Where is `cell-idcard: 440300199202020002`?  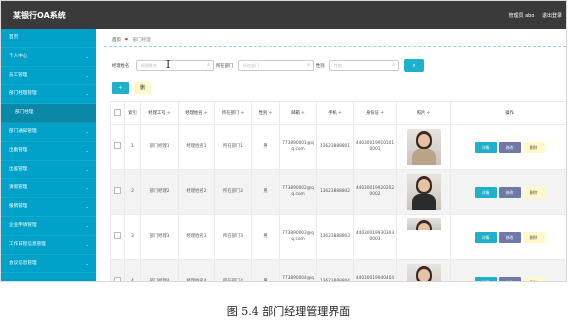
cell-idcard: 440300199202020002 is located at coordinates (375, 192).